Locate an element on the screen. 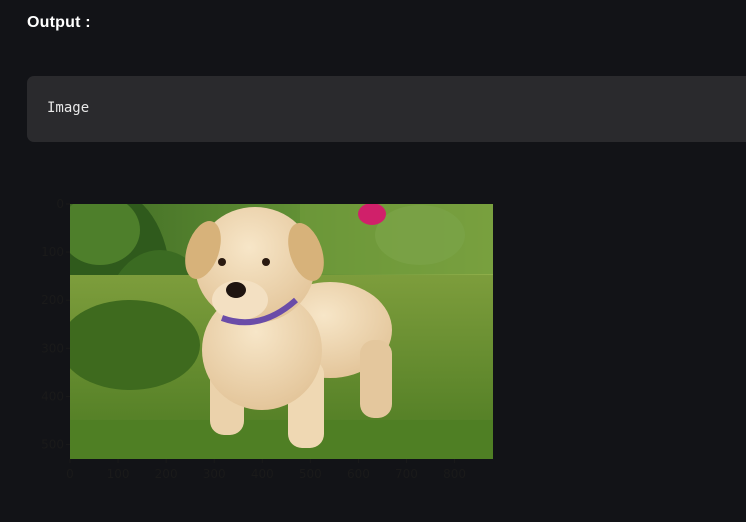 The image size is (746, 522). x-tick-label: 300 is located at coordinates (214, 474).